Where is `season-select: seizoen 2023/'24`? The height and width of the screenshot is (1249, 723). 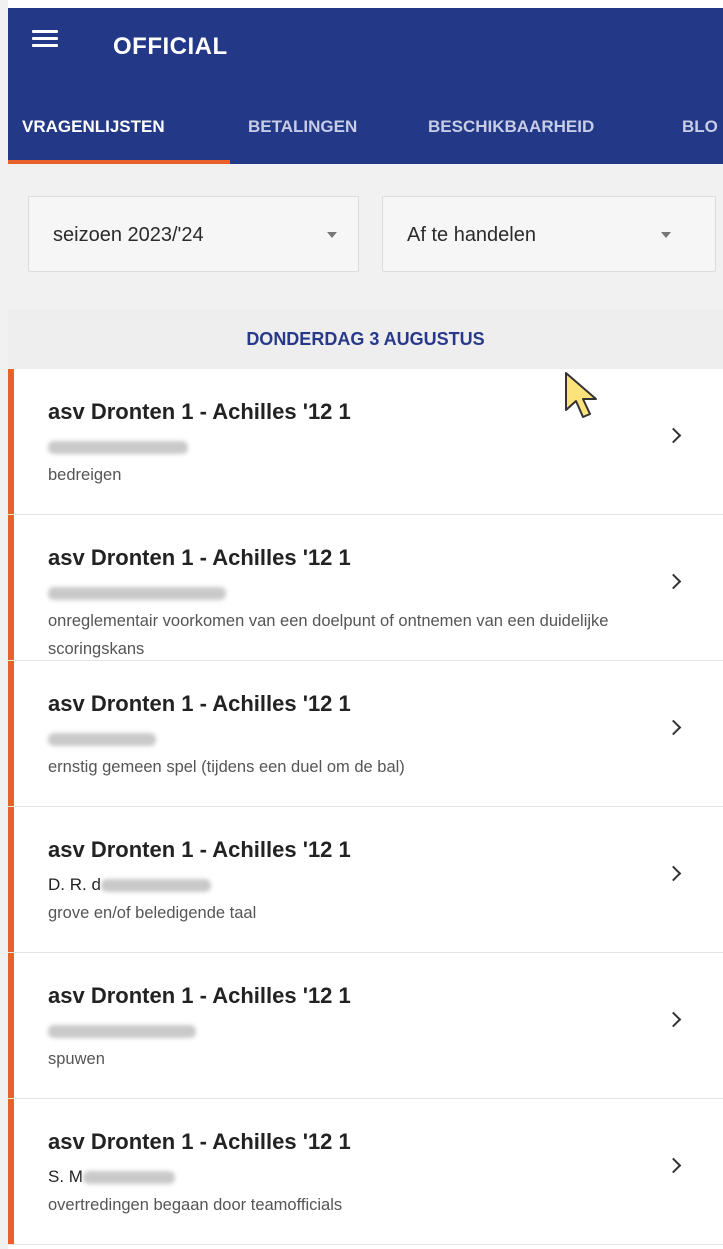
season-select: seizoen 2023/'24 is located at coordinates (193, 234).